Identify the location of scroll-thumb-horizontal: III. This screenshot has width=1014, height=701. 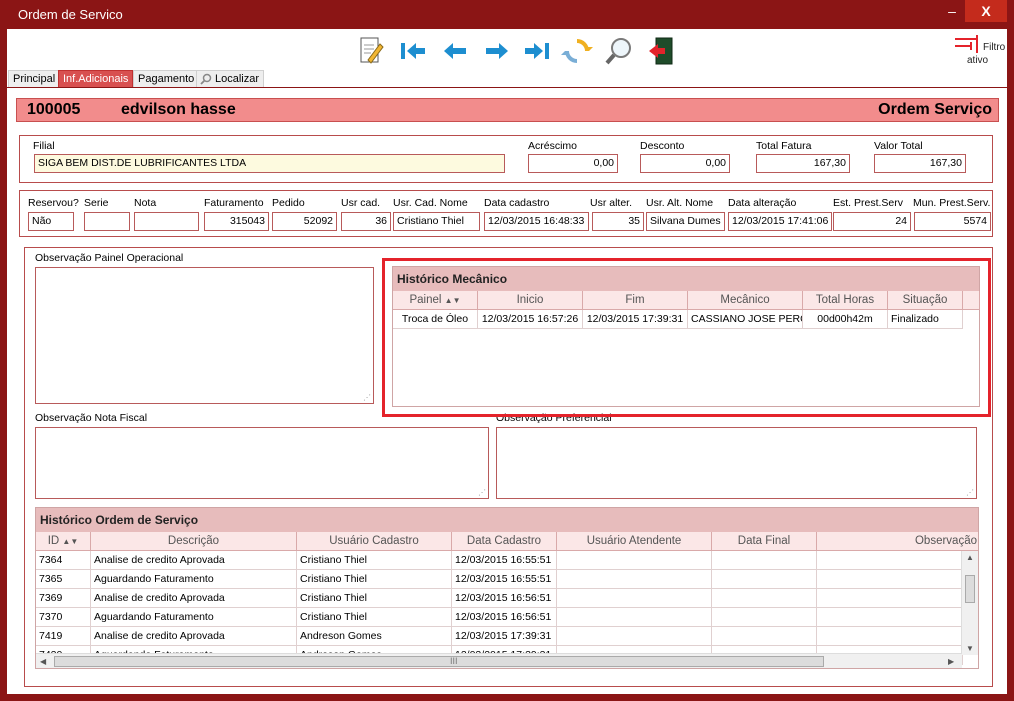
(439, 661).